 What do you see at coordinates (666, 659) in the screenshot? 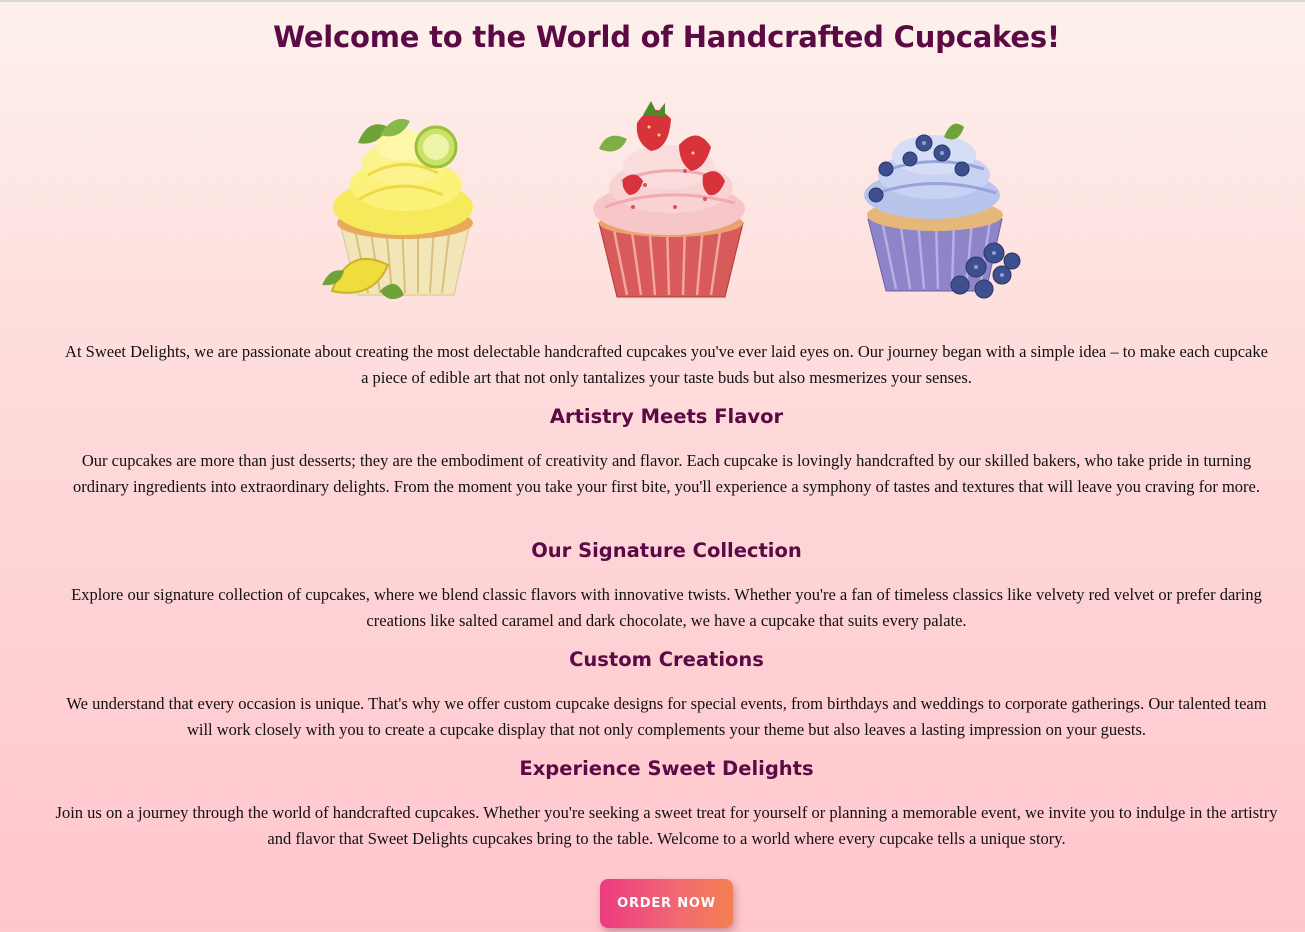
I see `section-heading-custom: Custom Creations` at bounding box center [666, 659].